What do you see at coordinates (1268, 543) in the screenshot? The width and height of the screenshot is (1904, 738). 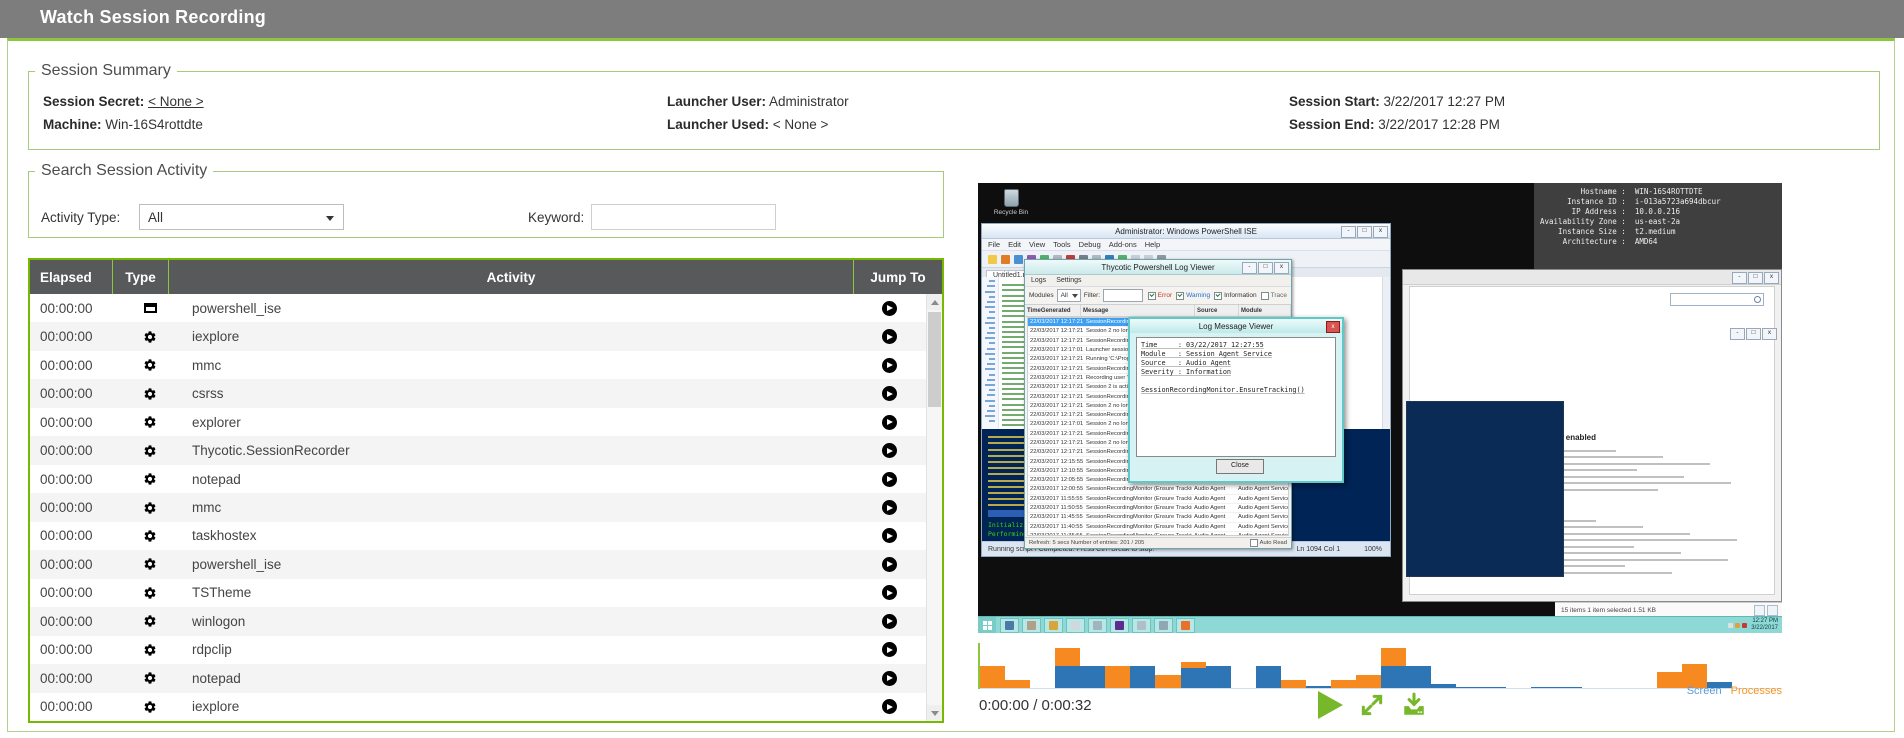 I see `auto-read-checkbox: Auto Read` at bounding box center [1268, 543].